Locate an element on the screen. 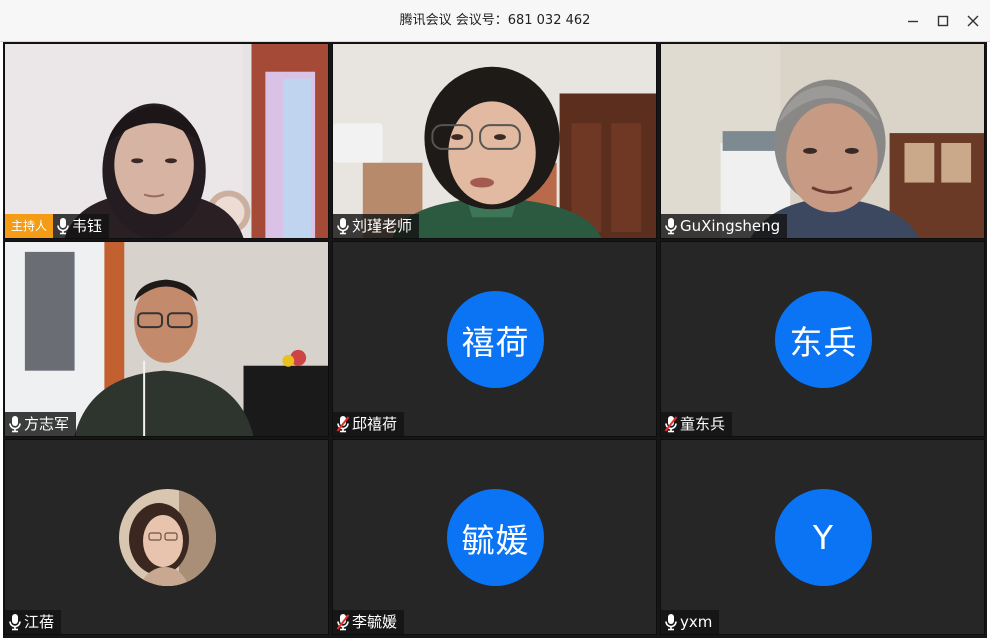 The image size is (990, 640). name-bar: 刘瑾老师 is located at coordinates (376, 226).